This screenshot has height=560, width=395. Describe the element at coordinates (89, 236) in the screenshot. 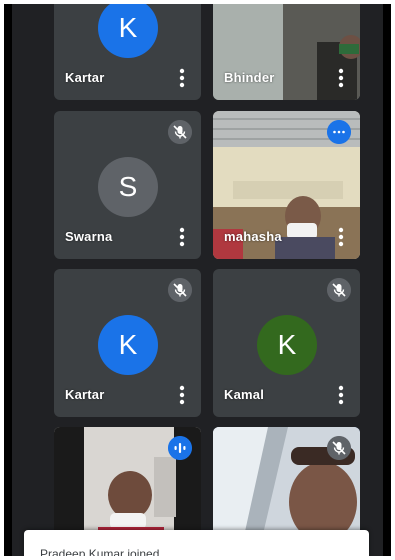

I see `participant-name: Swarna` at that location.